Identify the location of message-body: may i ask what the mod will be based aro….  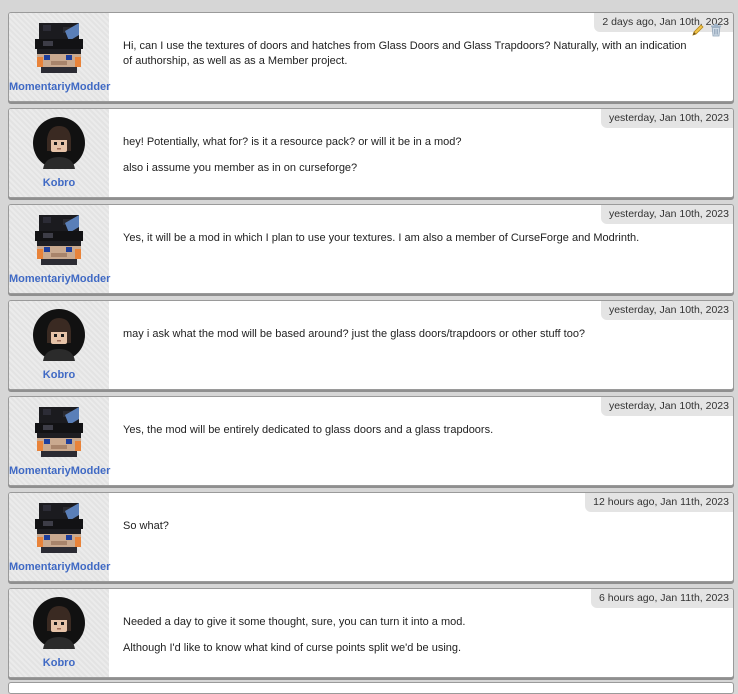
(408, 340).